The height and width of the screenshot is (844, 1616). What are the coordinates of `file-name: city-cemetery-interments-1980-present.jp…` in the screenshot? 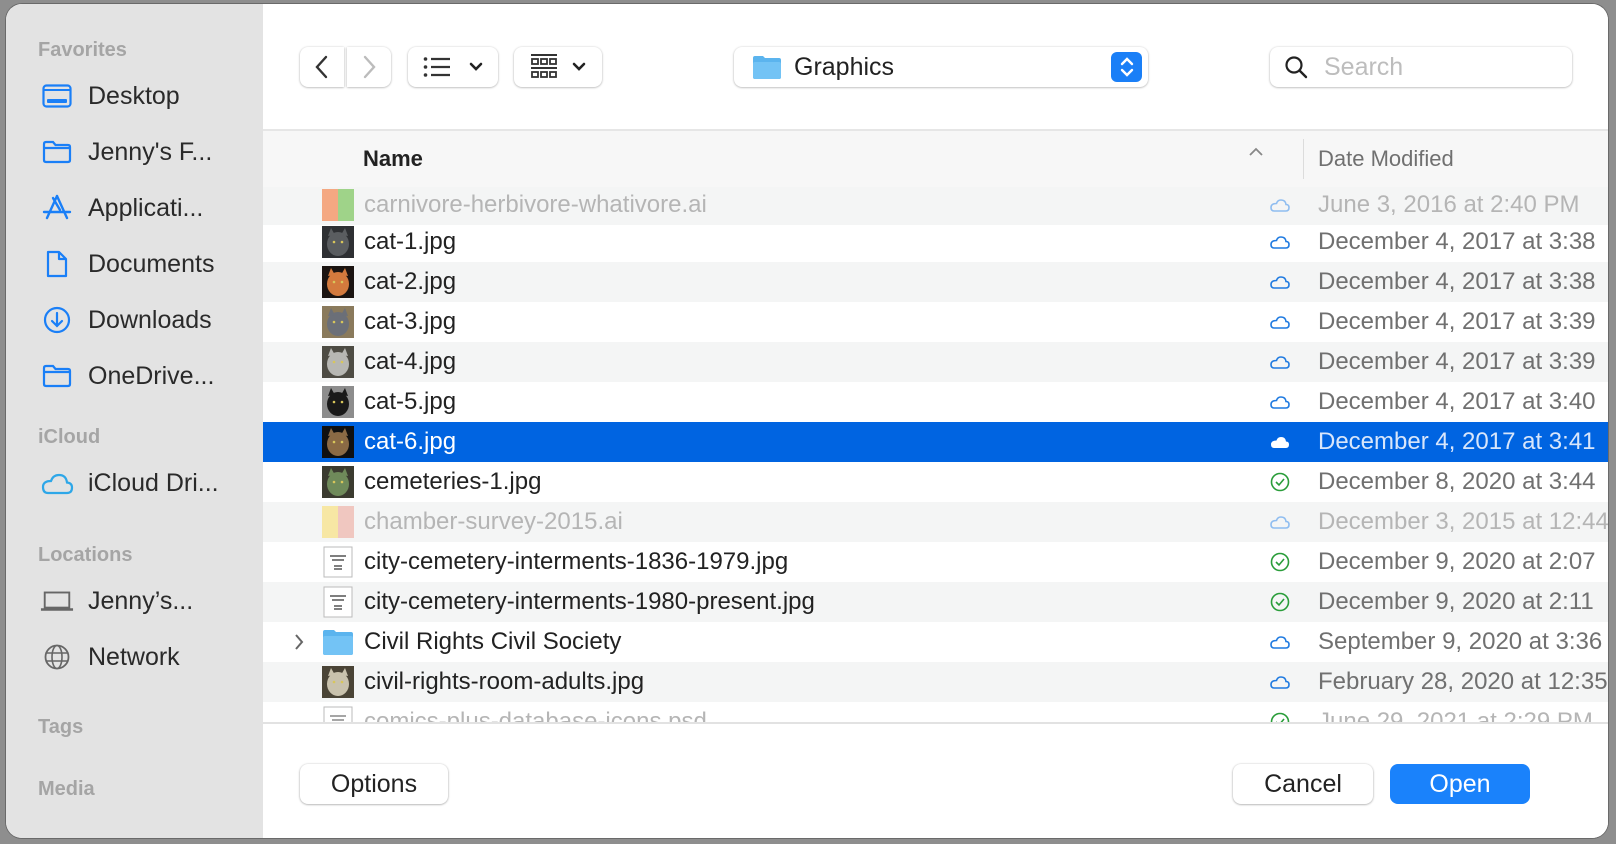 It's located at (589, 601).